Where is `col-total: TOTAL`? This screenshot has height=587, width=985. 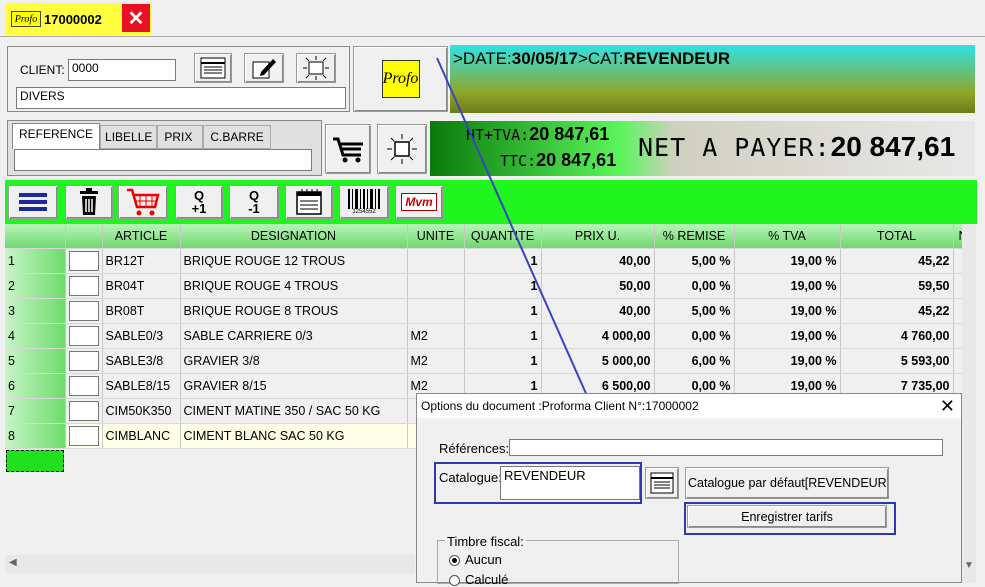
col-total: TOTAL is located at coordinates (897, 236).